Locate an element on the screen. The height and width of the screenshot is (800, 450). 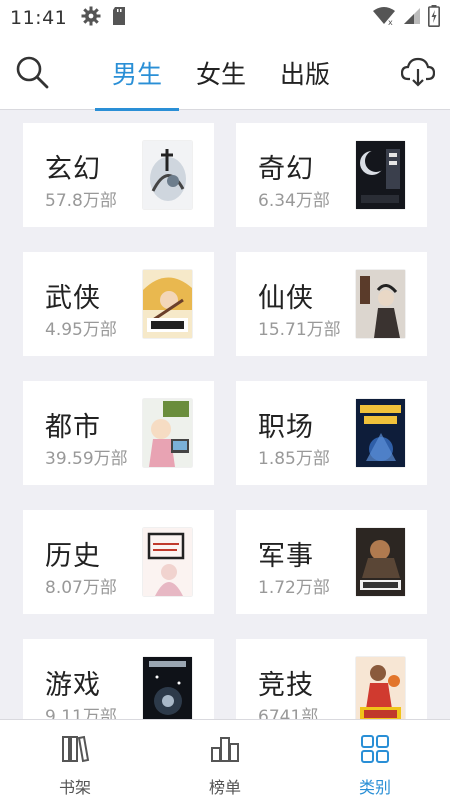
sd-card-icon is located at coordinates (119, 18).